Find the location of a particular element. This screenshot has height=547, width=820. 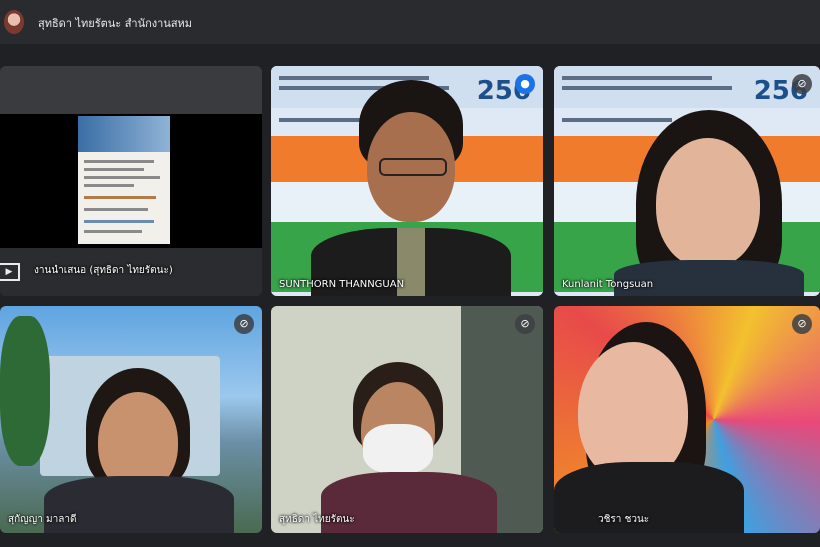

face-mask is located at coordinates (398, 449).